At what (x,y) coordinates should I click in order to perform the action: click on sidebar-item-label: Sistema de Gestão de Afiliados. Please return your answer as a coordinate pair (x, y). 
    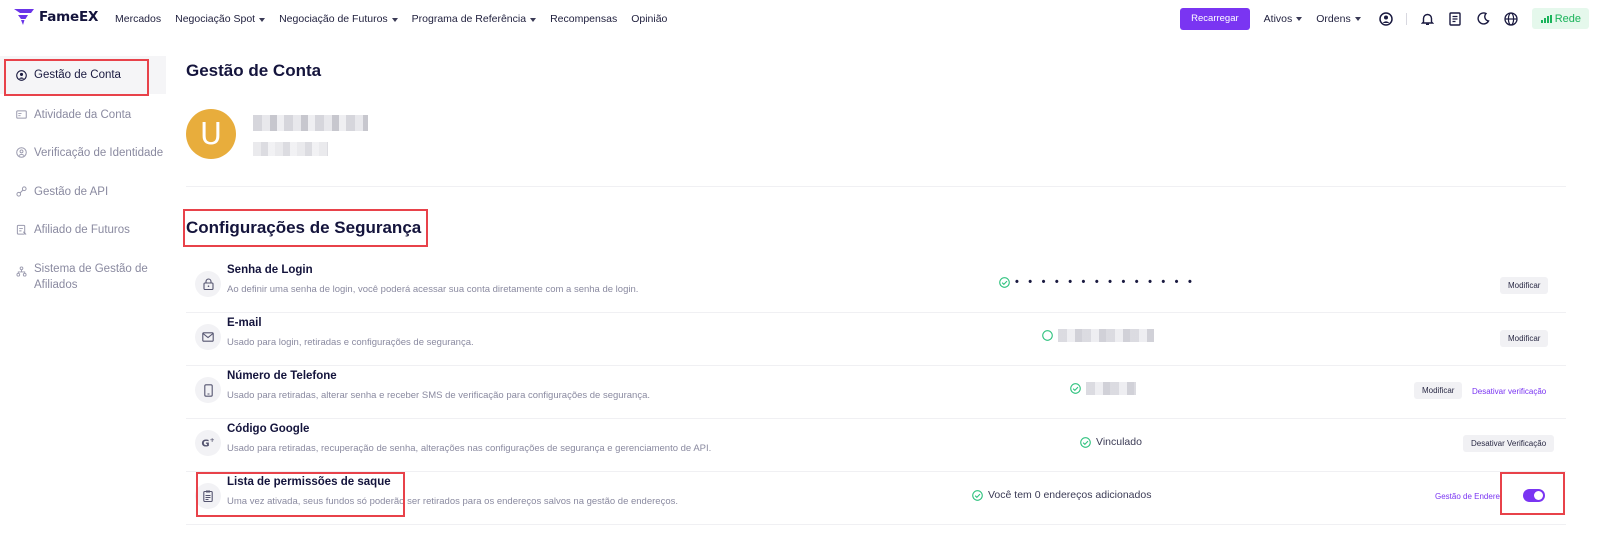
    Looking at the image, I should click on (91, 277).